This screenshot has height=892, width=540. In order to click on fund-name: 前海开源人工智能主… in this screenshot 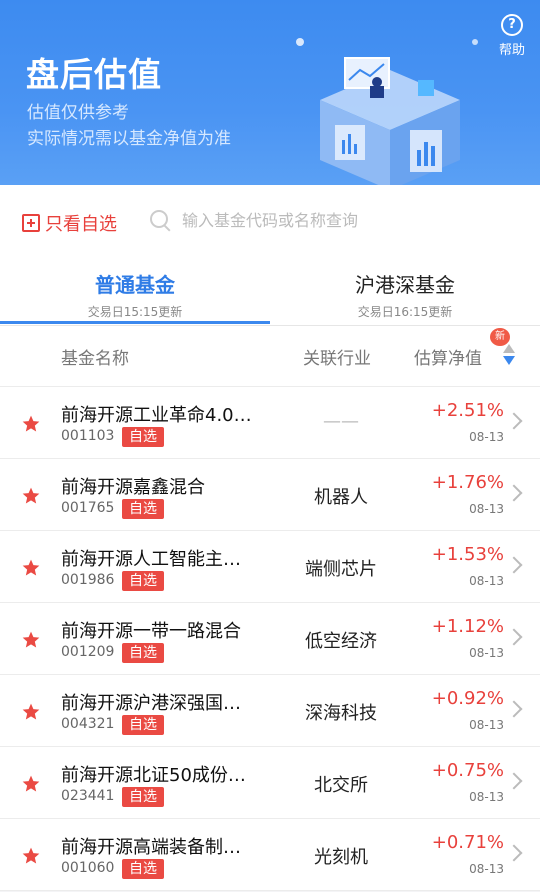, I will do `click(151, 559)`.